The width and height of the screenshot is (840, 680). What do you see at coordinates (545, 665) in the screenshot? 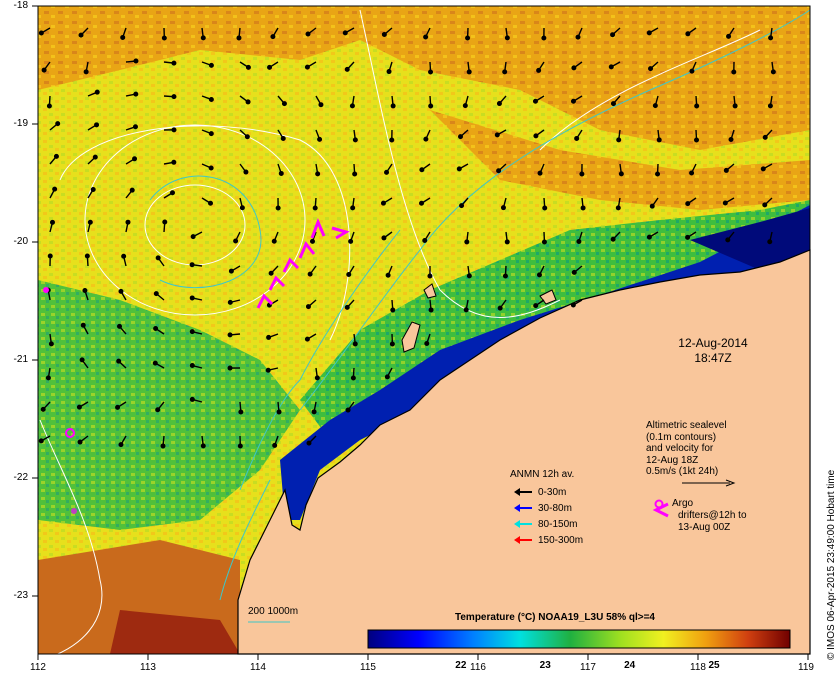
I see `colorbar-tick: 23` at bounding box center [545, 665].